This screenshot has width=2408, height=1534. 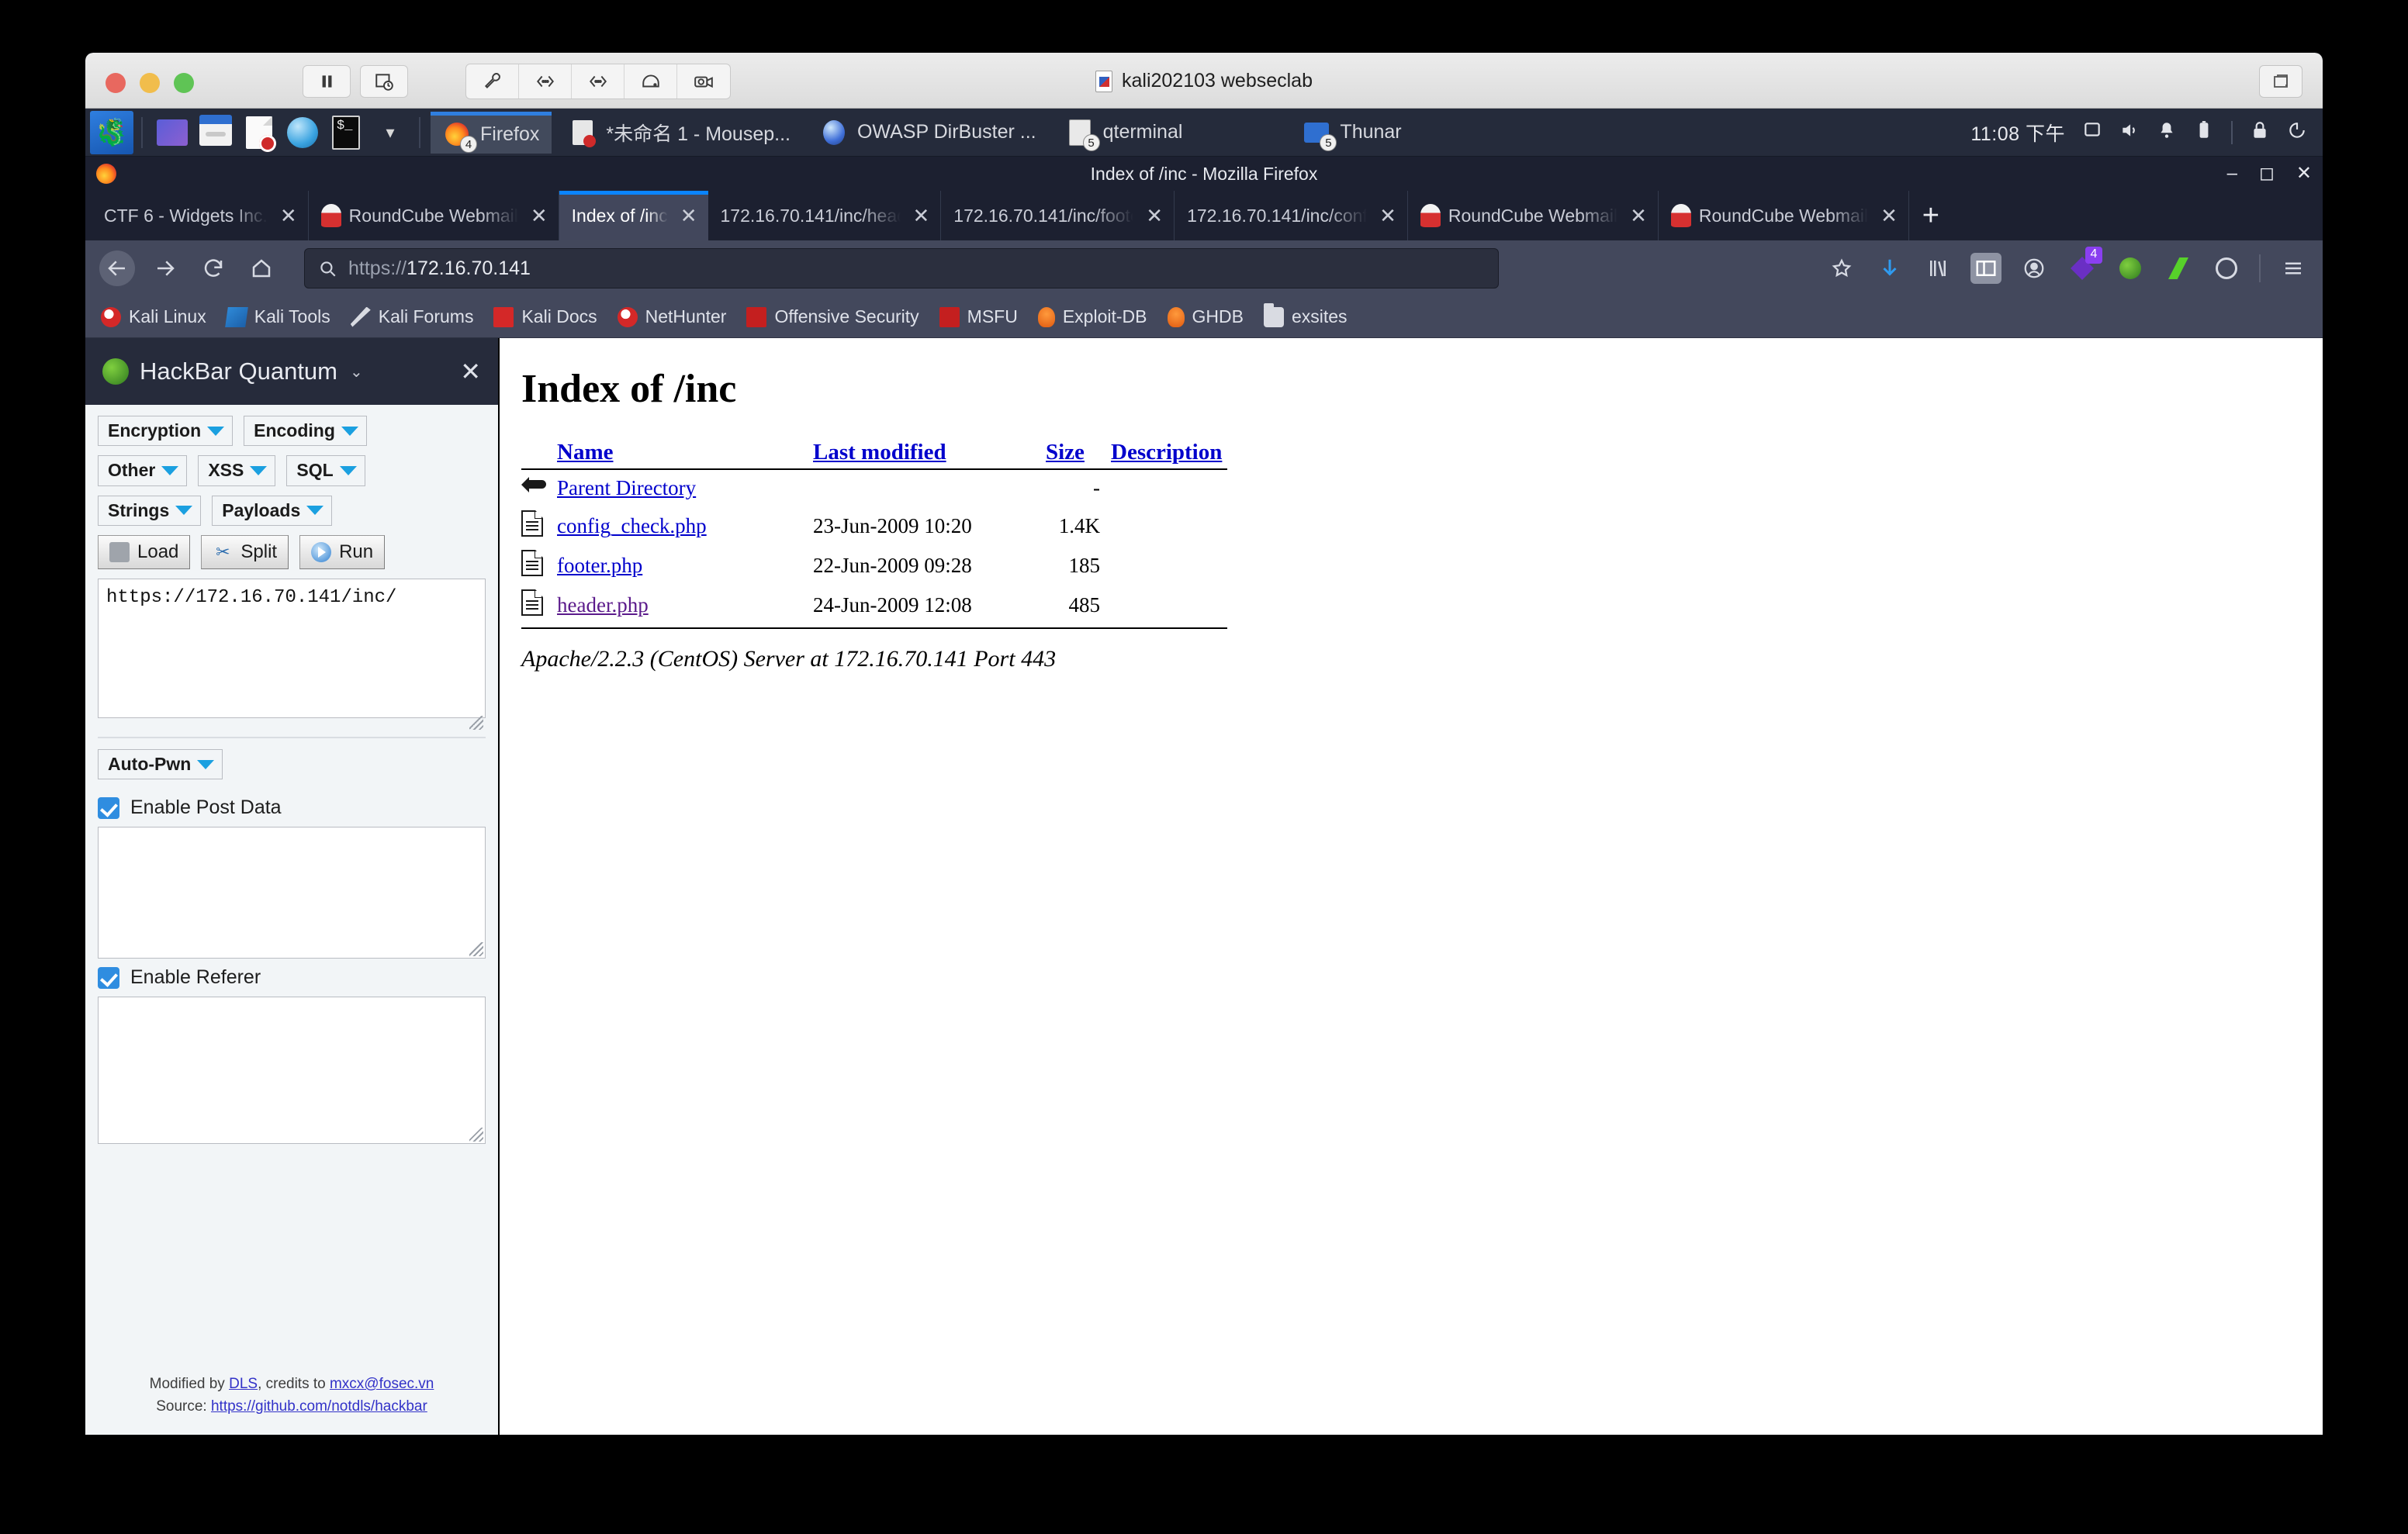 I want to click on table-row: header.php 24-Jun-2009 12:08 485, so click(x=874, y=605).